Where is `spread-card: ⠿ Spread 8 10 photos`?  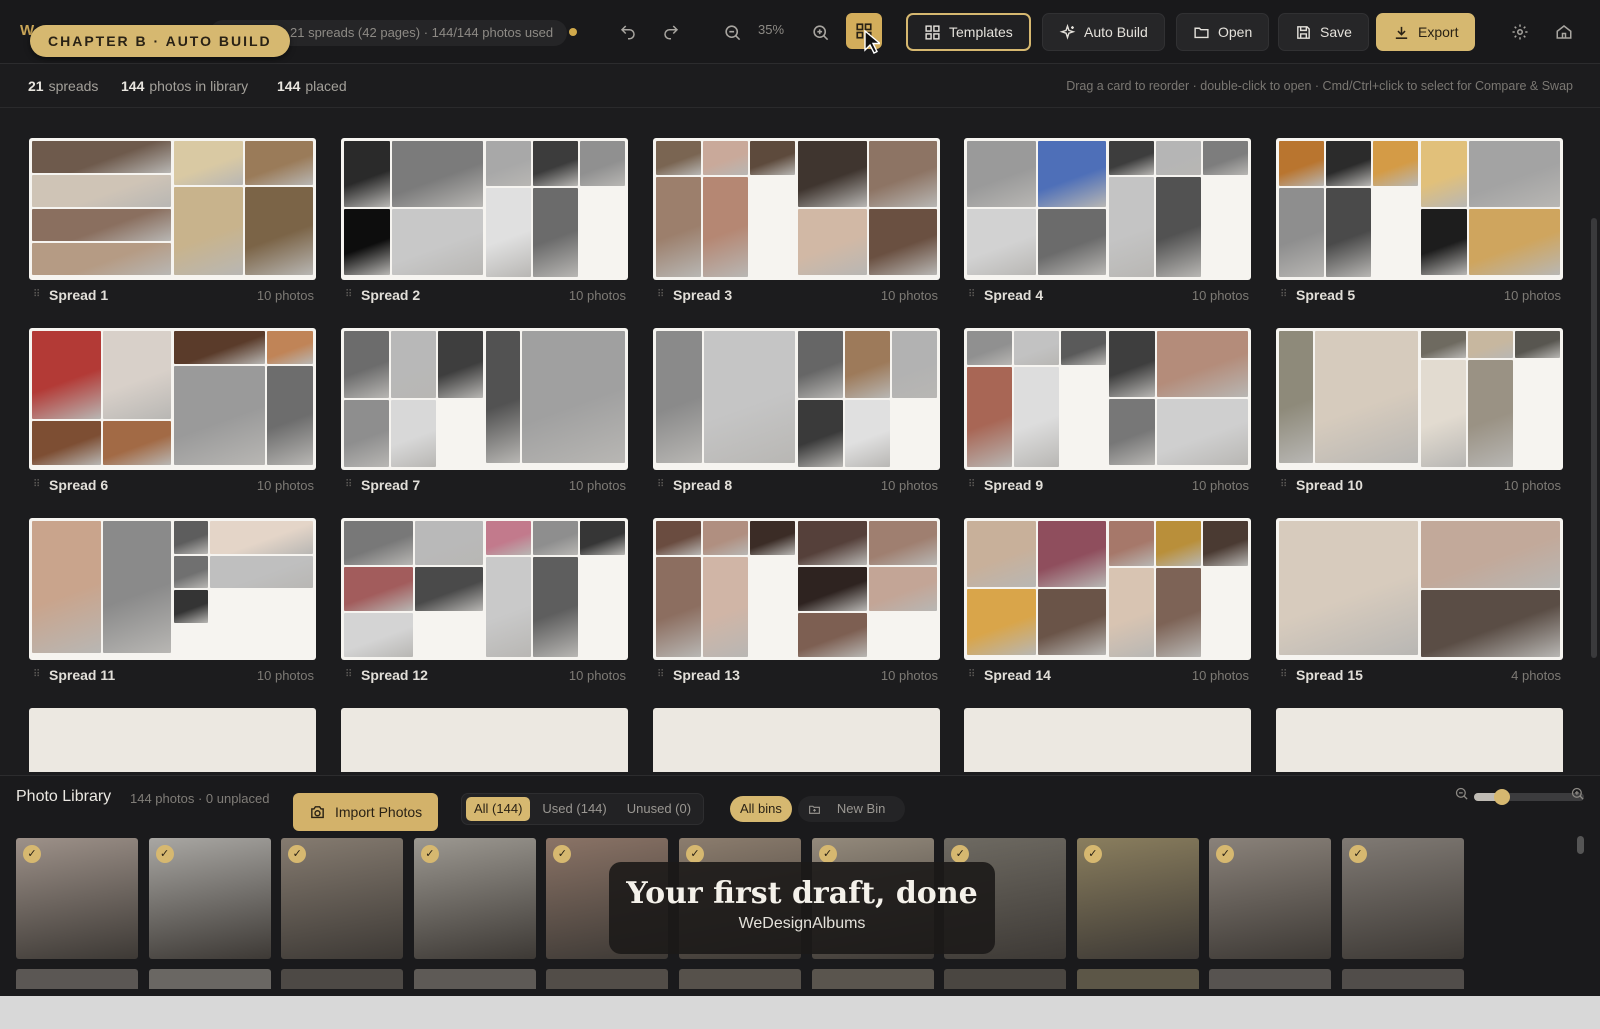 spread-card: ⠿ Spread 8 10 photos is located at coordinates (796, 418).